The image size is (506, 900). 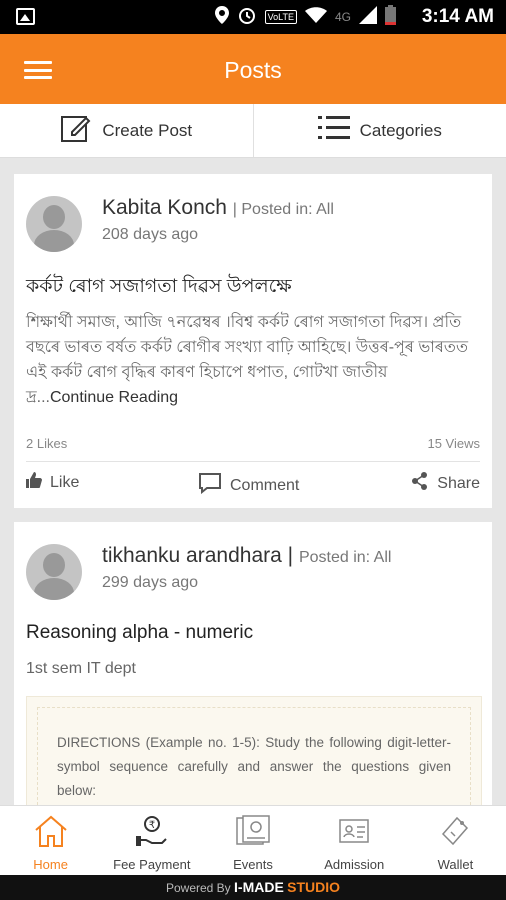 I want to click on battery-icon, so click(x=390, y=17).